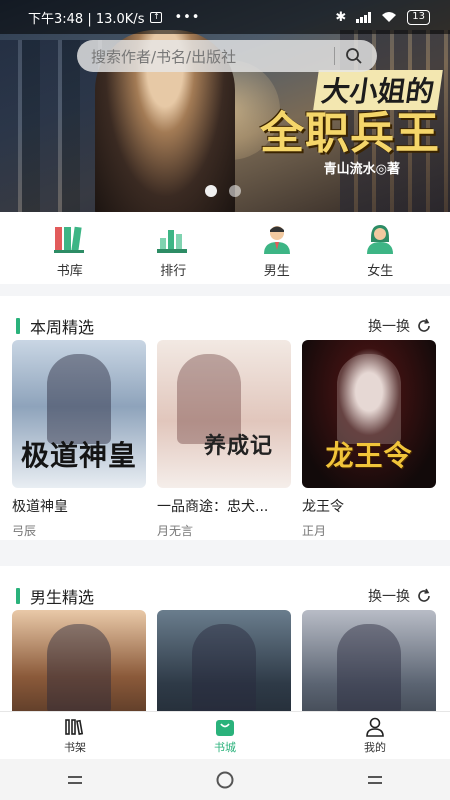  What do you see at coordinates (172, 241) in the screenshot?
I see `ranking-icon` at bounding box center [172, 241].